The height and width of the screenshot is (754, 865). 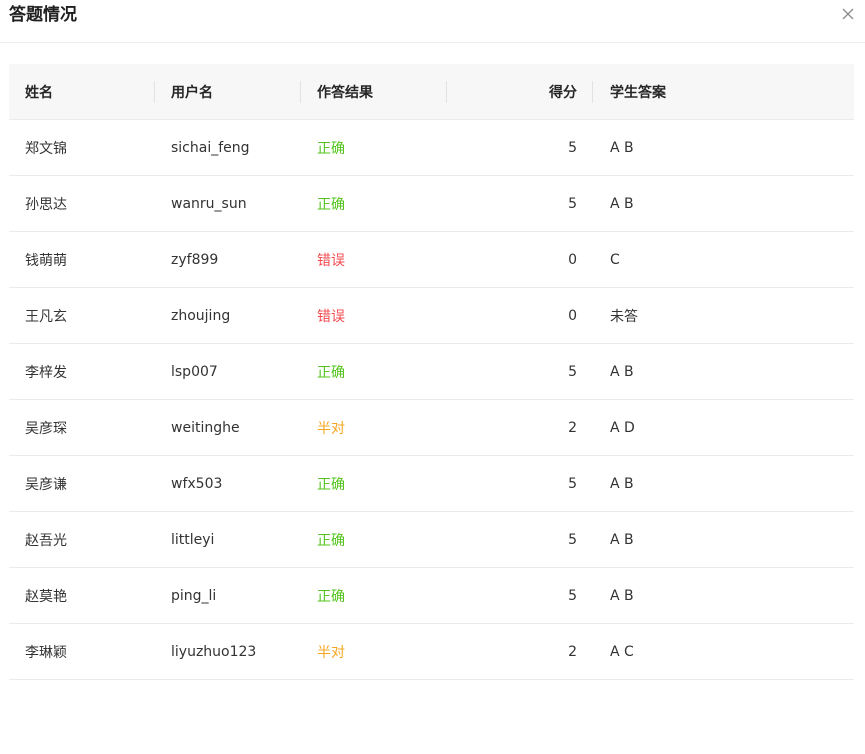 What do you see at coordinates (431, 148) in the screenshot?
I see `table-row: 郑文锦 sichai_feng 正确 5 A B` at bounding box center [431, 148].